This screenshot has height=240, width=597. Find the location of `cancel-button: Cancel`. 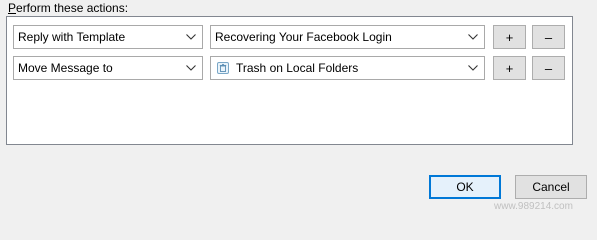

cancel-button: Cancel is located at coordinates (551, 187).